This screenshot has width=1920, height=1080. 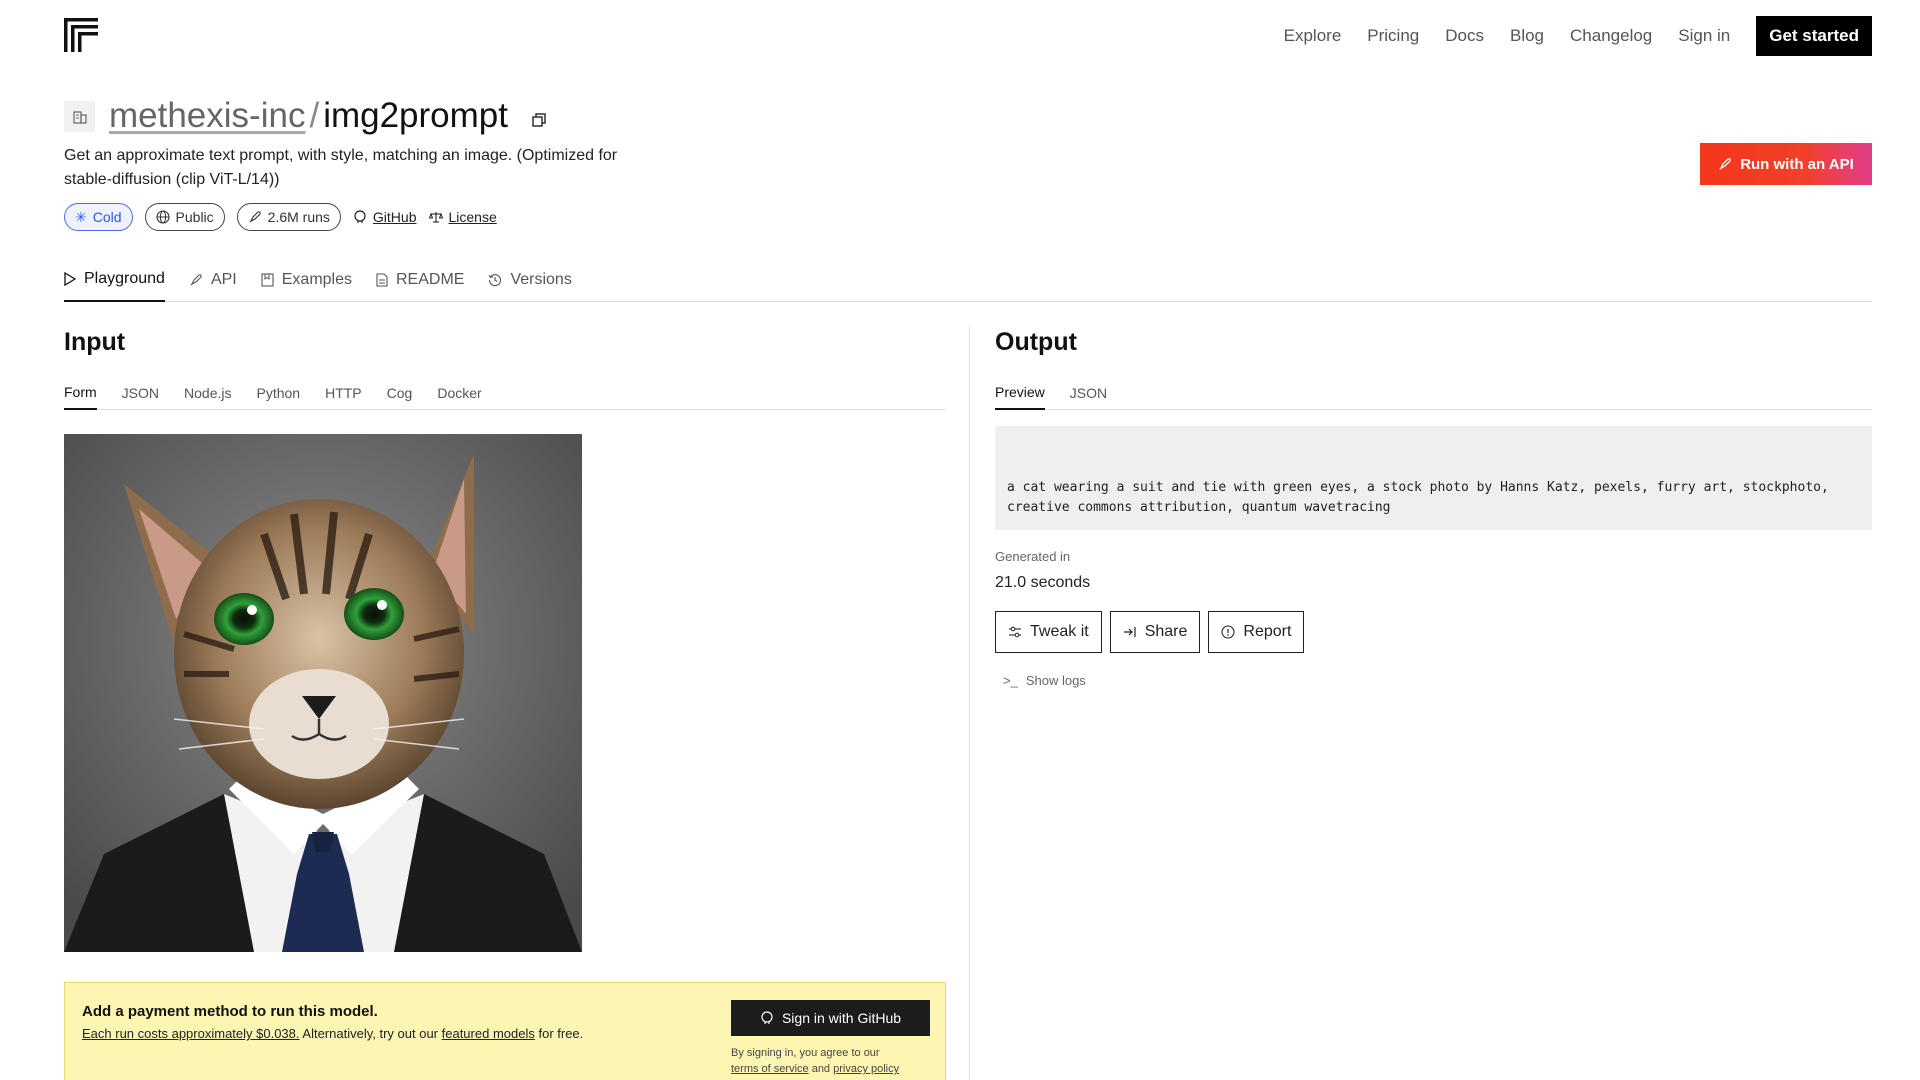 I want to click on legal-and: and, so click(x=821, y=1069).